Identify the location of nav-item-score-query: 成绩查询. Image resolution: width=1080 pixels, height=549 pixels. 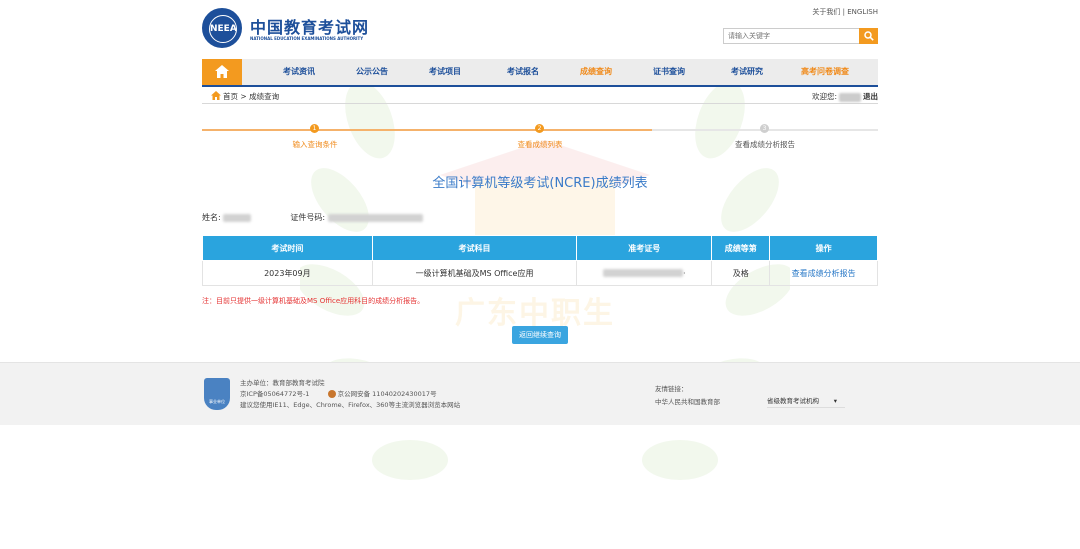
(596, 72).